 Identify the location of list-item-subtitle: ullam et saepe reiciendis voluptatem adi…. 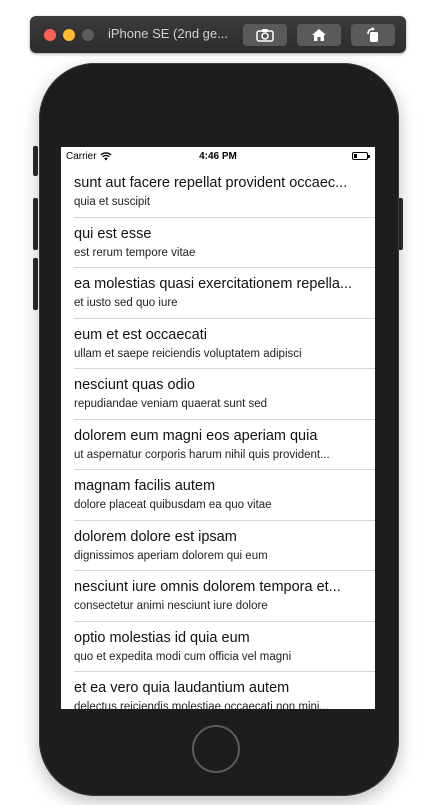
(188, 353).